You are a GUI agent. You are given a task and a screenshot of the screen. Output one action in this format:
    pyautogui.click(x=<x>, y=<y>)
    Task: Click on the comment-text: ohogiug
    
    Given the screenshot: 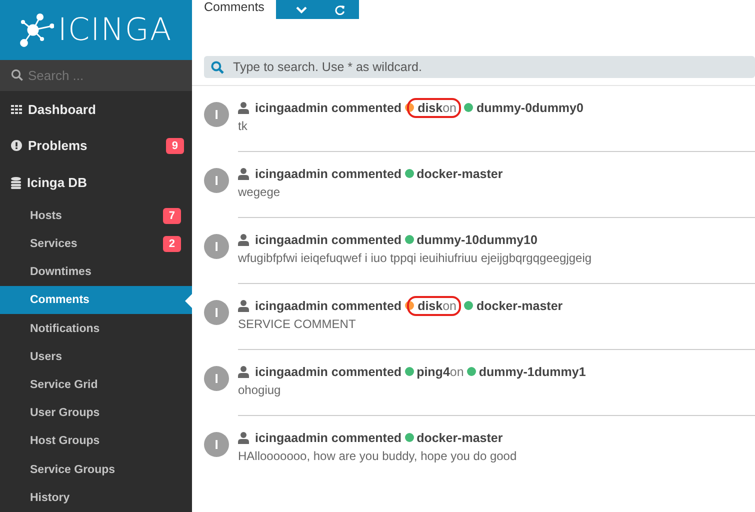 What is the action you would take?
    pyautogui.click(x=260, y=390)
    